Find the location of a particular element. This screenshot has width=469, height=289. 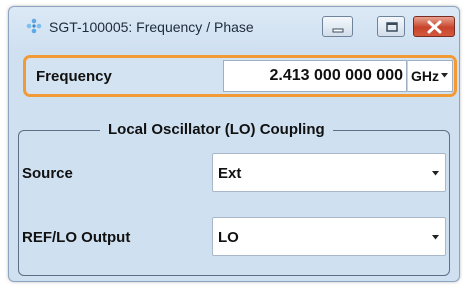

source-label: Source is located at coordinates (47, 173).